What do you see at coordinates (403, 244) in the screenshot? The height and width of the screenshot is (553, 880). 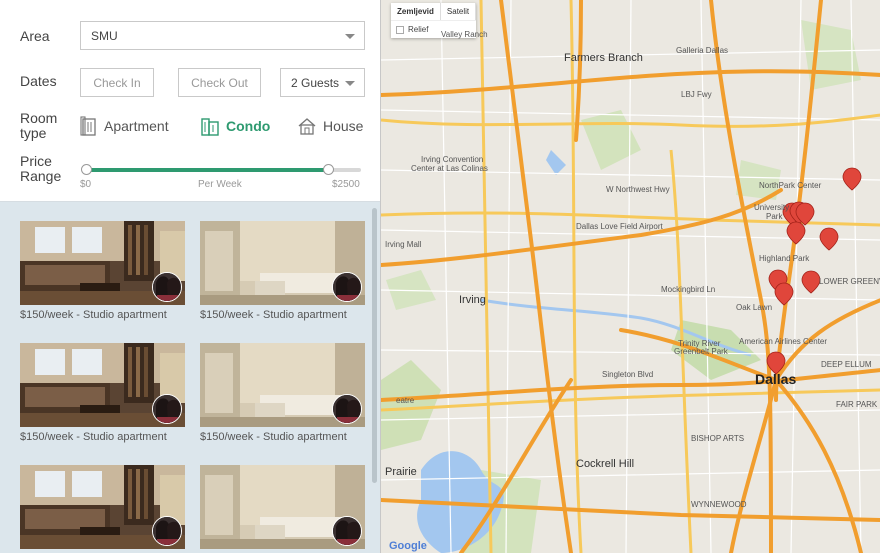 I see `map-label-irving-mall: Irving Mall` at bounding box center [403, 244].